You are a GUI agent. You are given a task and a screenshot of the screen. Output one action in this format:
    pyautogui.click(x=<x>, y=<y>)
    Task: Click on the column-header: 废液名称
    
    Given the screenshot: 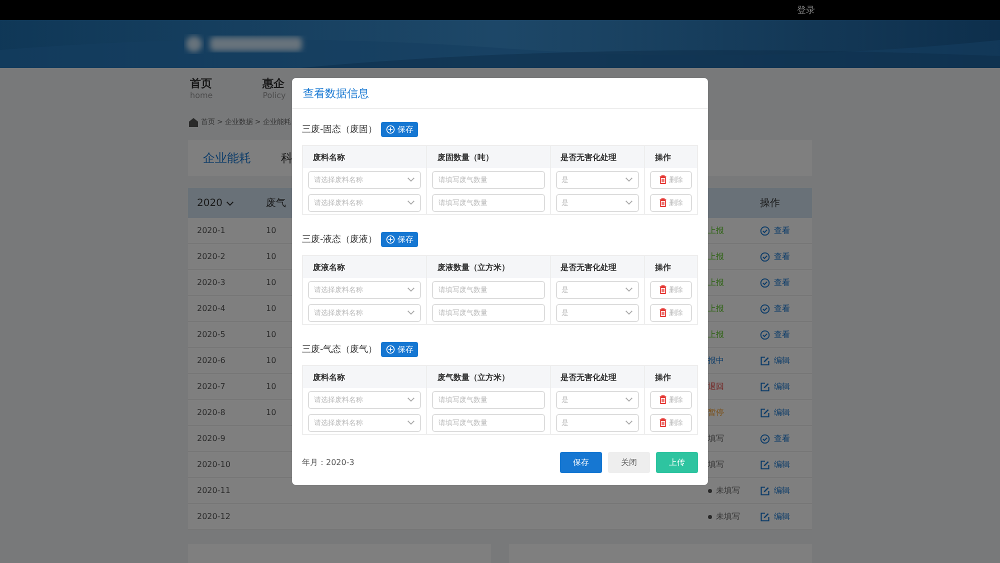 What is the action you would take?
    pyautogui.click(x=329, y=267)
    